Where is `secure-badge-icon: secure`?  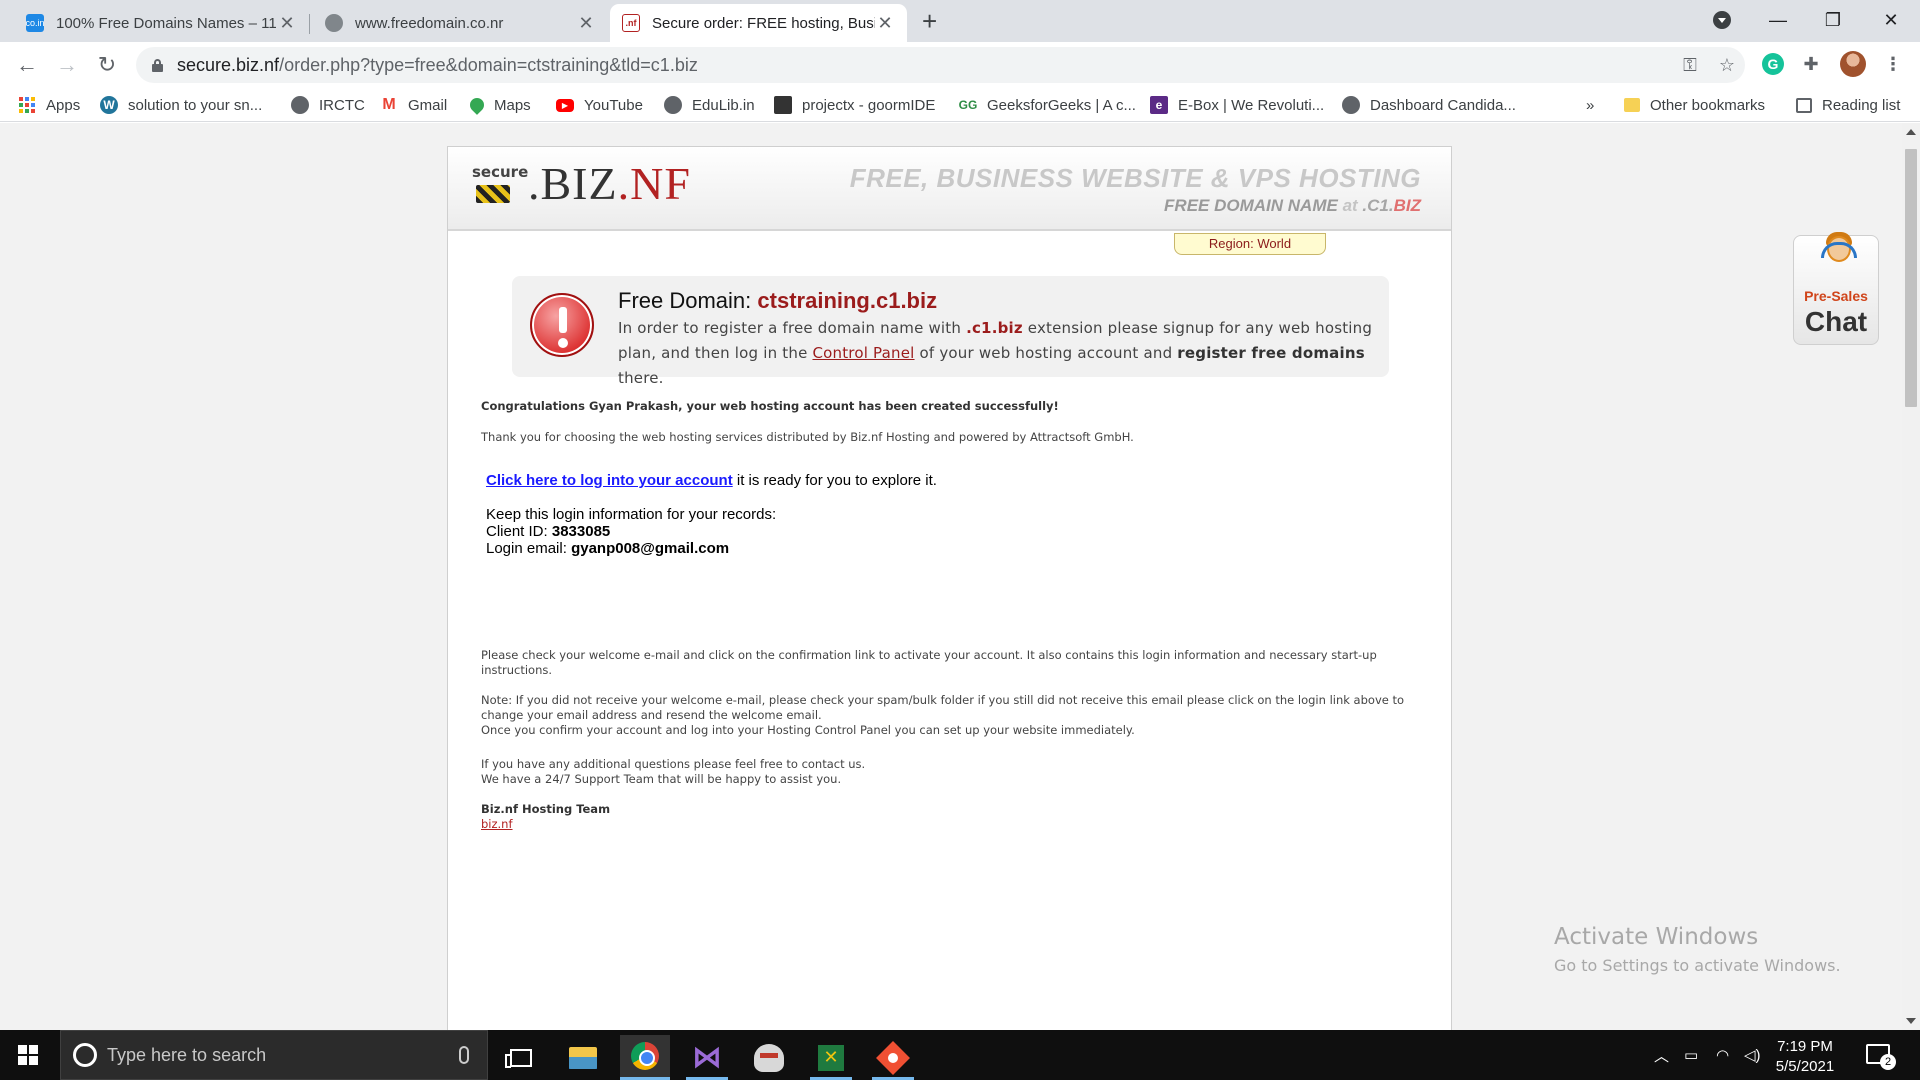
secure-badge-icon: secure is located at coordinates (499, 184).